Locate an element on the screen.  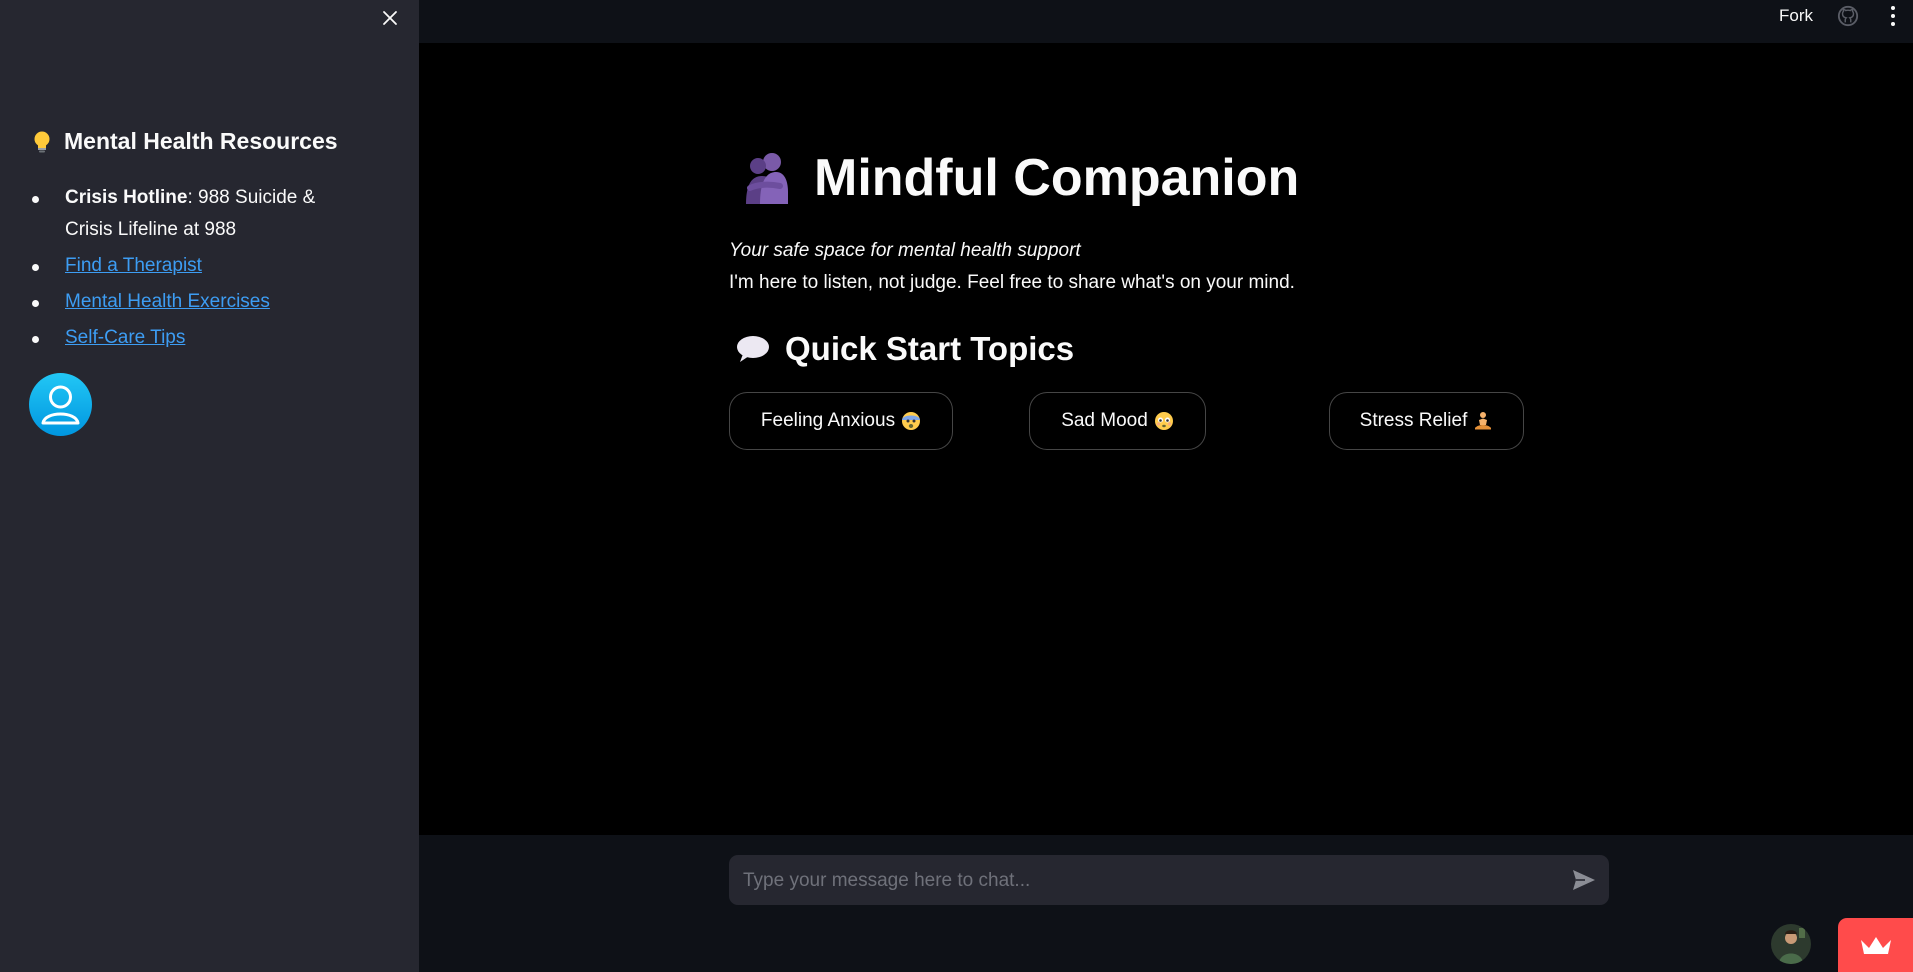
crown-icon is located at coordinates (1875, 945).